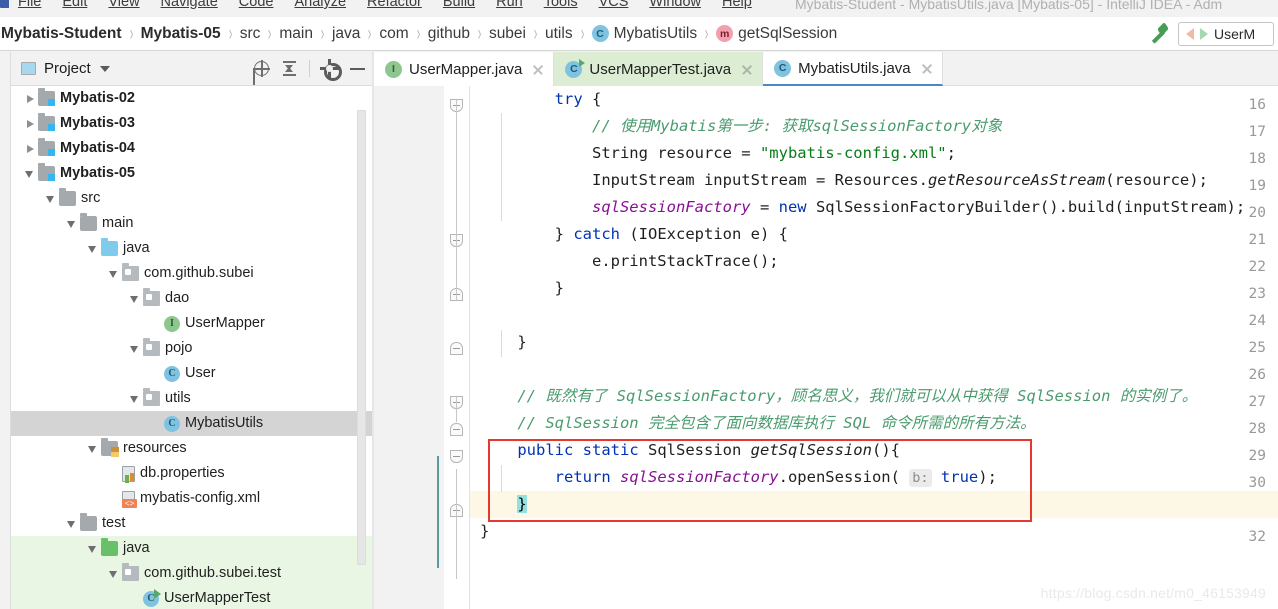 This screenshot has width=1278, height=609. What do you see at coordinates (189, 5) in the screenshot?
I see `menu-item-navigate: Navigate` at bounding box center [189, 5].